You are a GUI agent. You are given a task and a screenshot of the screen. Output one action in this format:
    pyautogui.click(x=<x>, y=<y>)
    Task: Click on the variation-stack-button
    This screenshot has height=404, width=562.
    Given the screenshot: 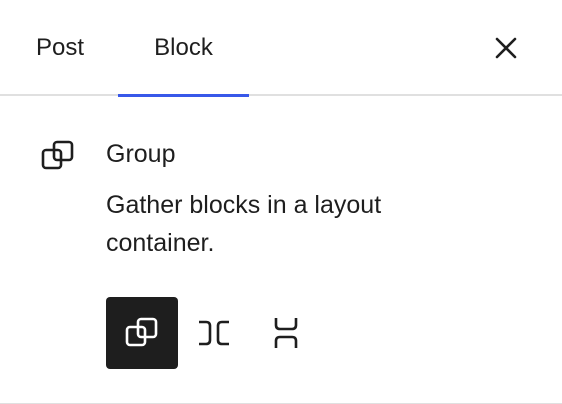 What is the action you would take?
    pyautogui.click(x=286, y=333)
    